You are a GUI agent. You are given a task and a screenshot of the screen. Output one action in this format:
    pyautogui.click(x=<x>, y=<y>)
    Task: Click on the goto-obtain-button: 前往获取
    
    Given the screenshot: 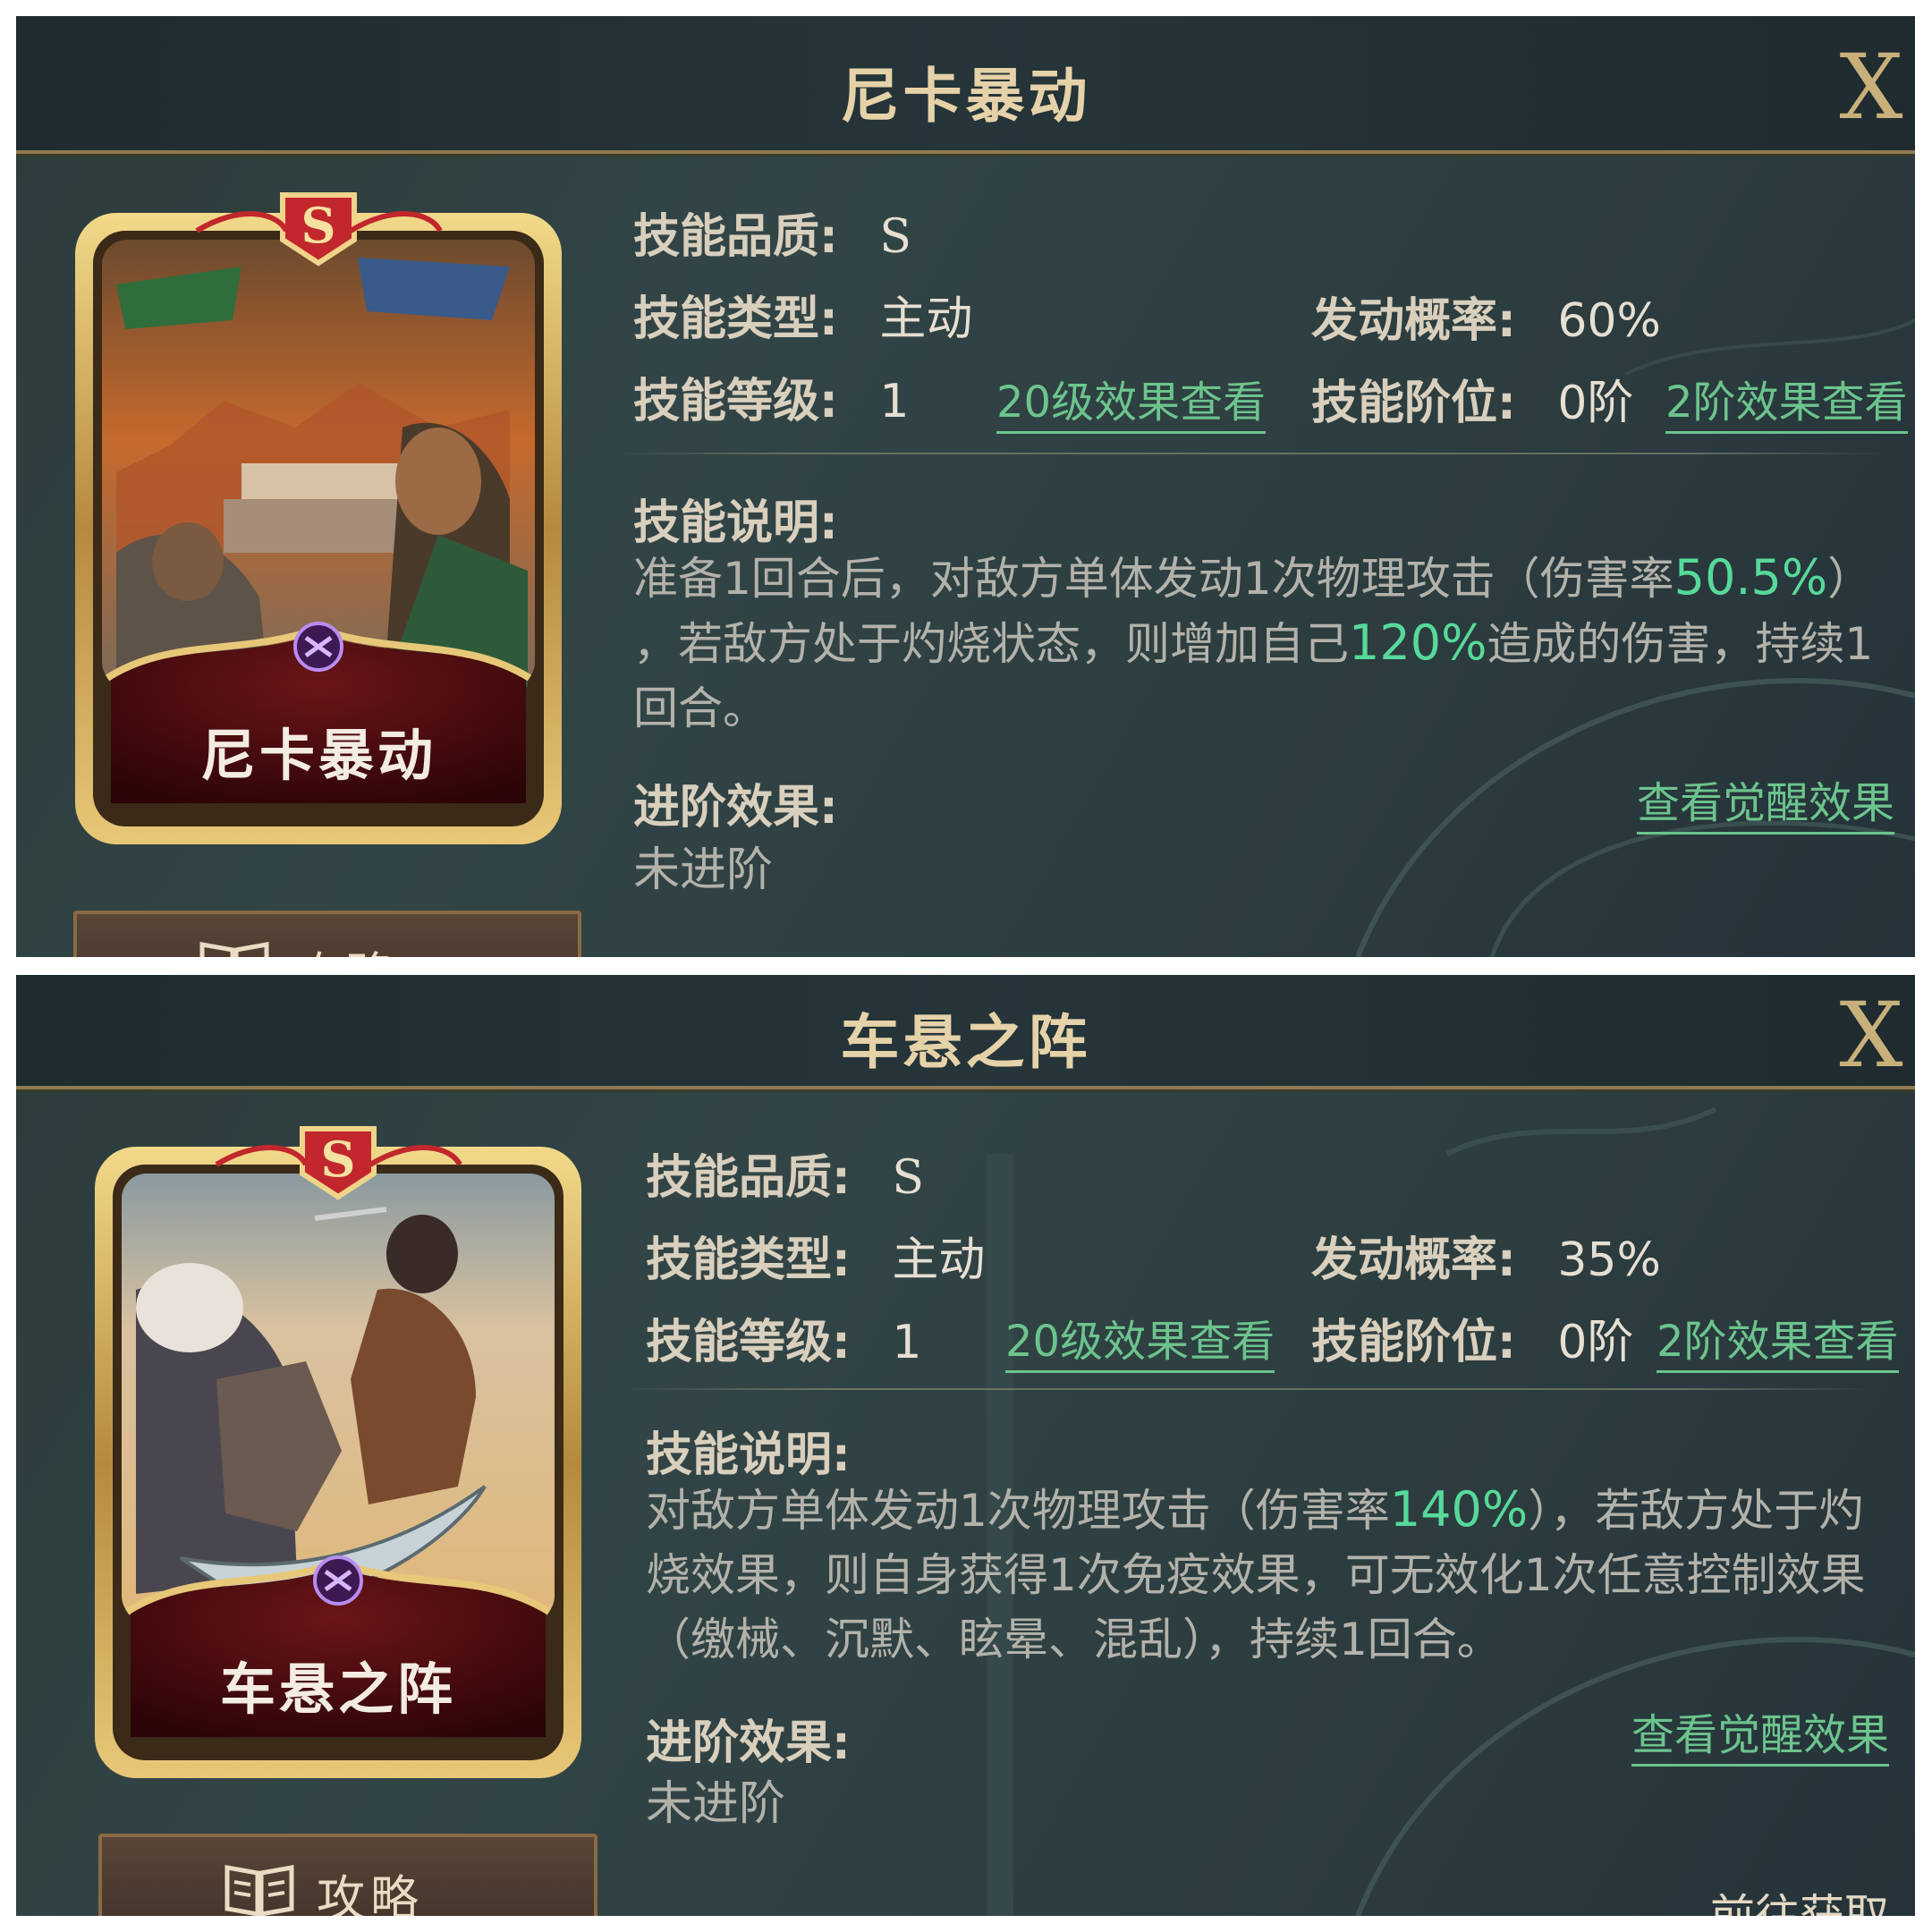 What is the action you would take?
    pyautogui.click(x=1799, y=1898)
    